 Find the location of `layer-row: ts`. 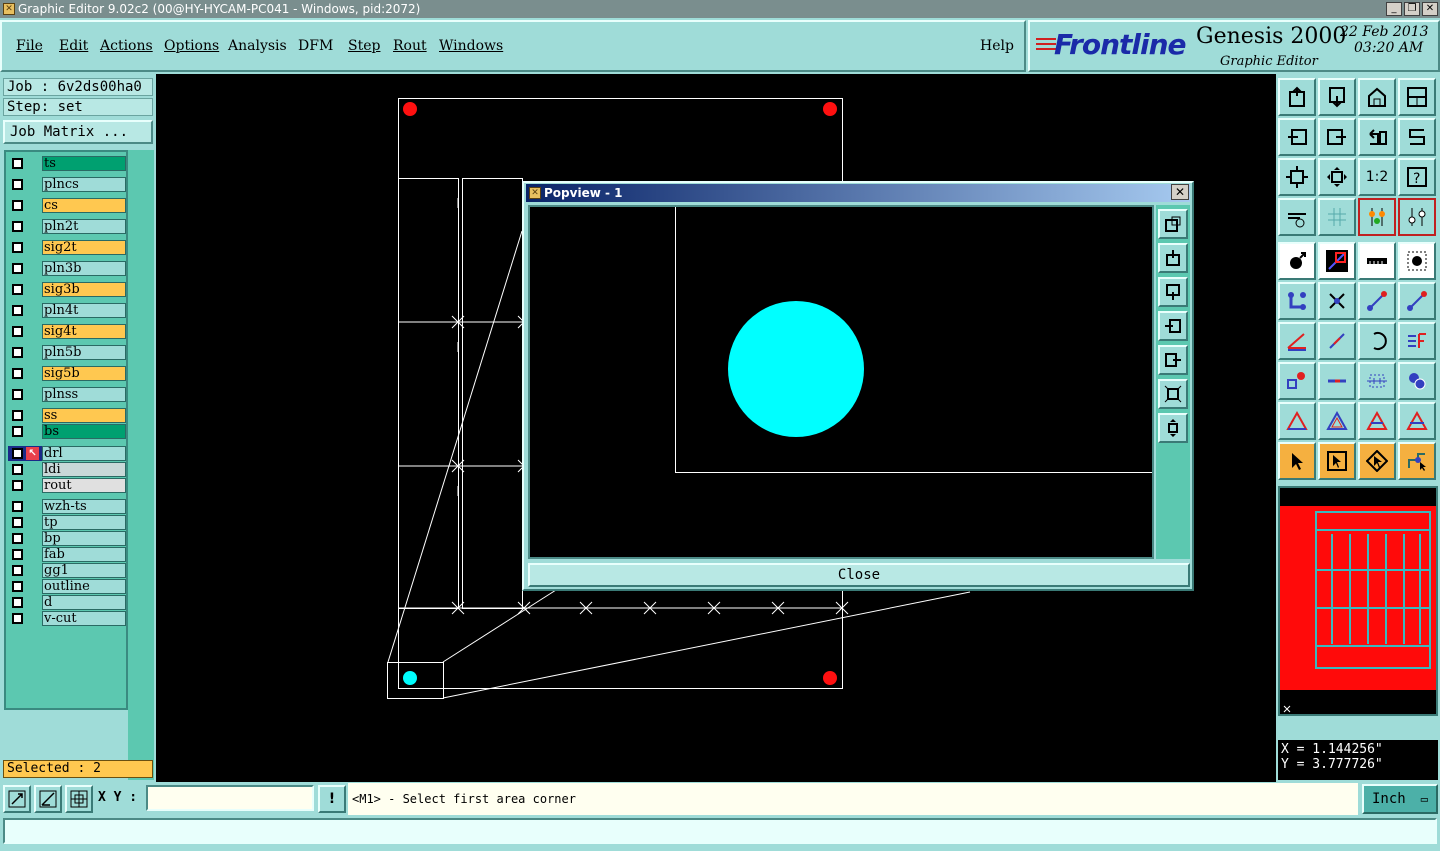

layer-row: ts is located at coordinates (67, 163).